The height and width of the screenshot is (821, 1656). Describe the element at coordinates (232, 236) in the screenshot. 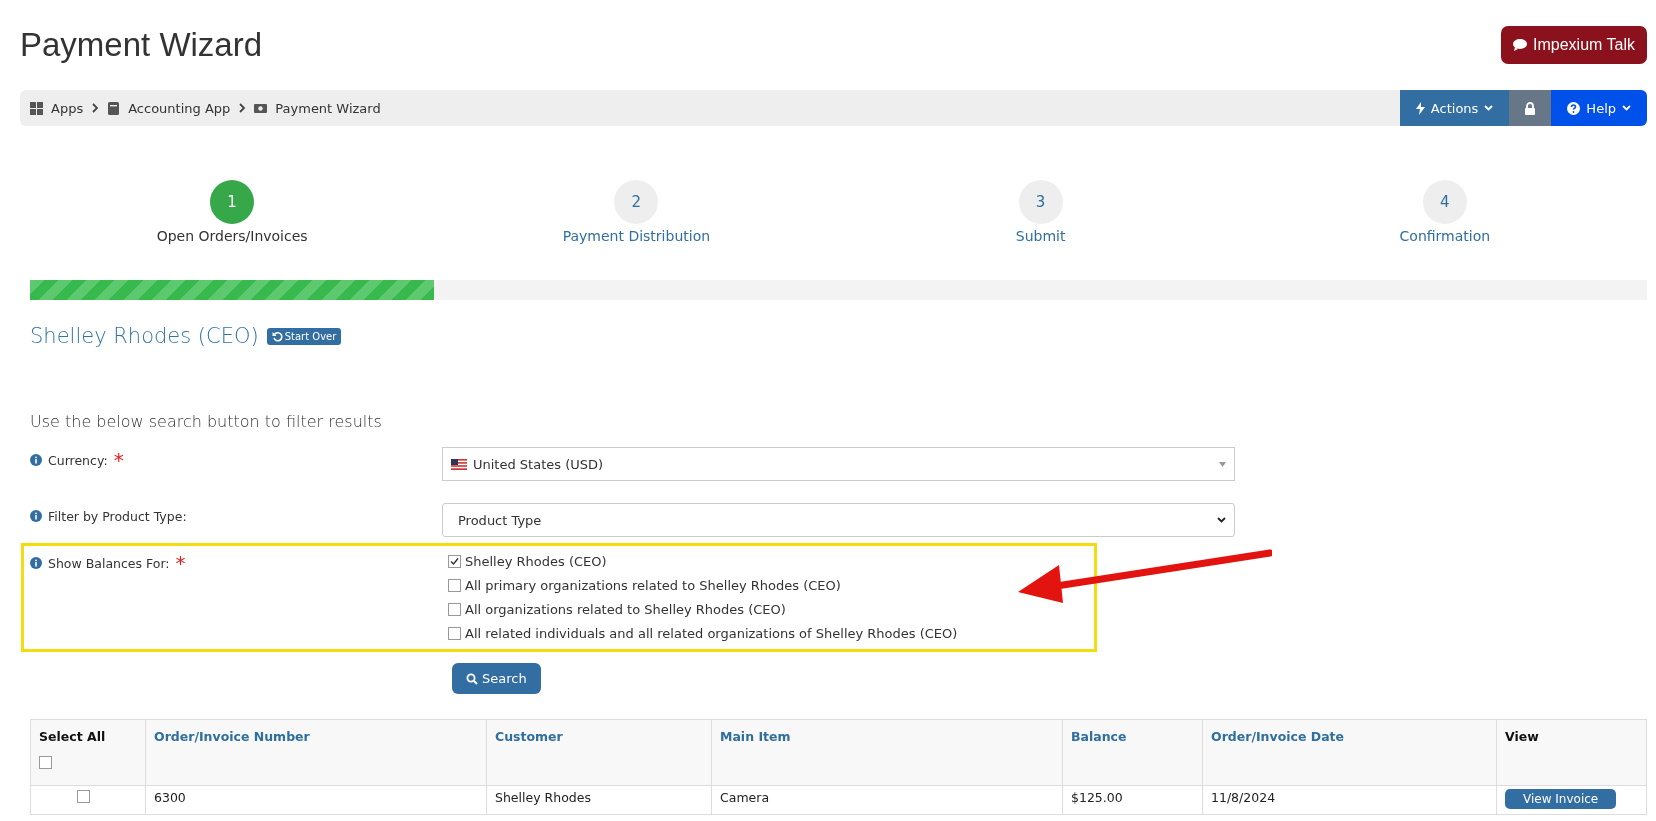

I see `step-label: Open Orders/Invoices` at that location.